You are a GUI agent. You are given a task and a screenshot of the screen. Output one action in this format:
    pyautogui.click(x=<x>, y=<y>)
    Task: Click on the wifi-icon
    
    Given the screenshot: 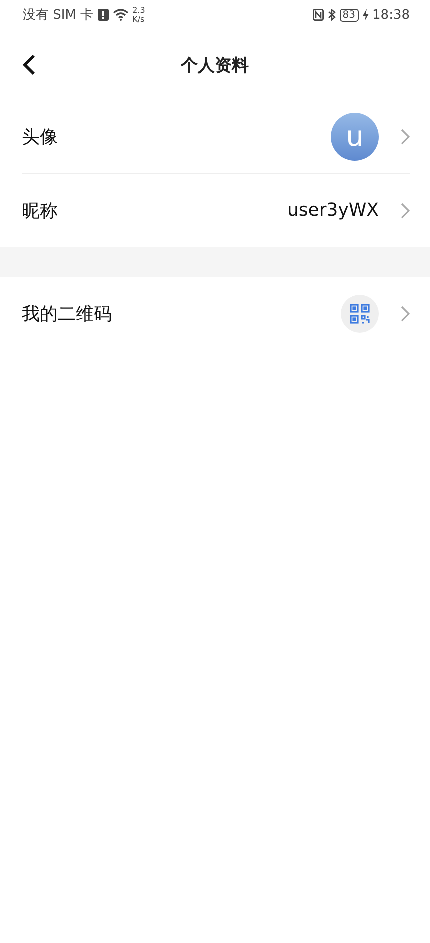 What is the action you would take?
    pyautogui.click(x=120, y=15)
    